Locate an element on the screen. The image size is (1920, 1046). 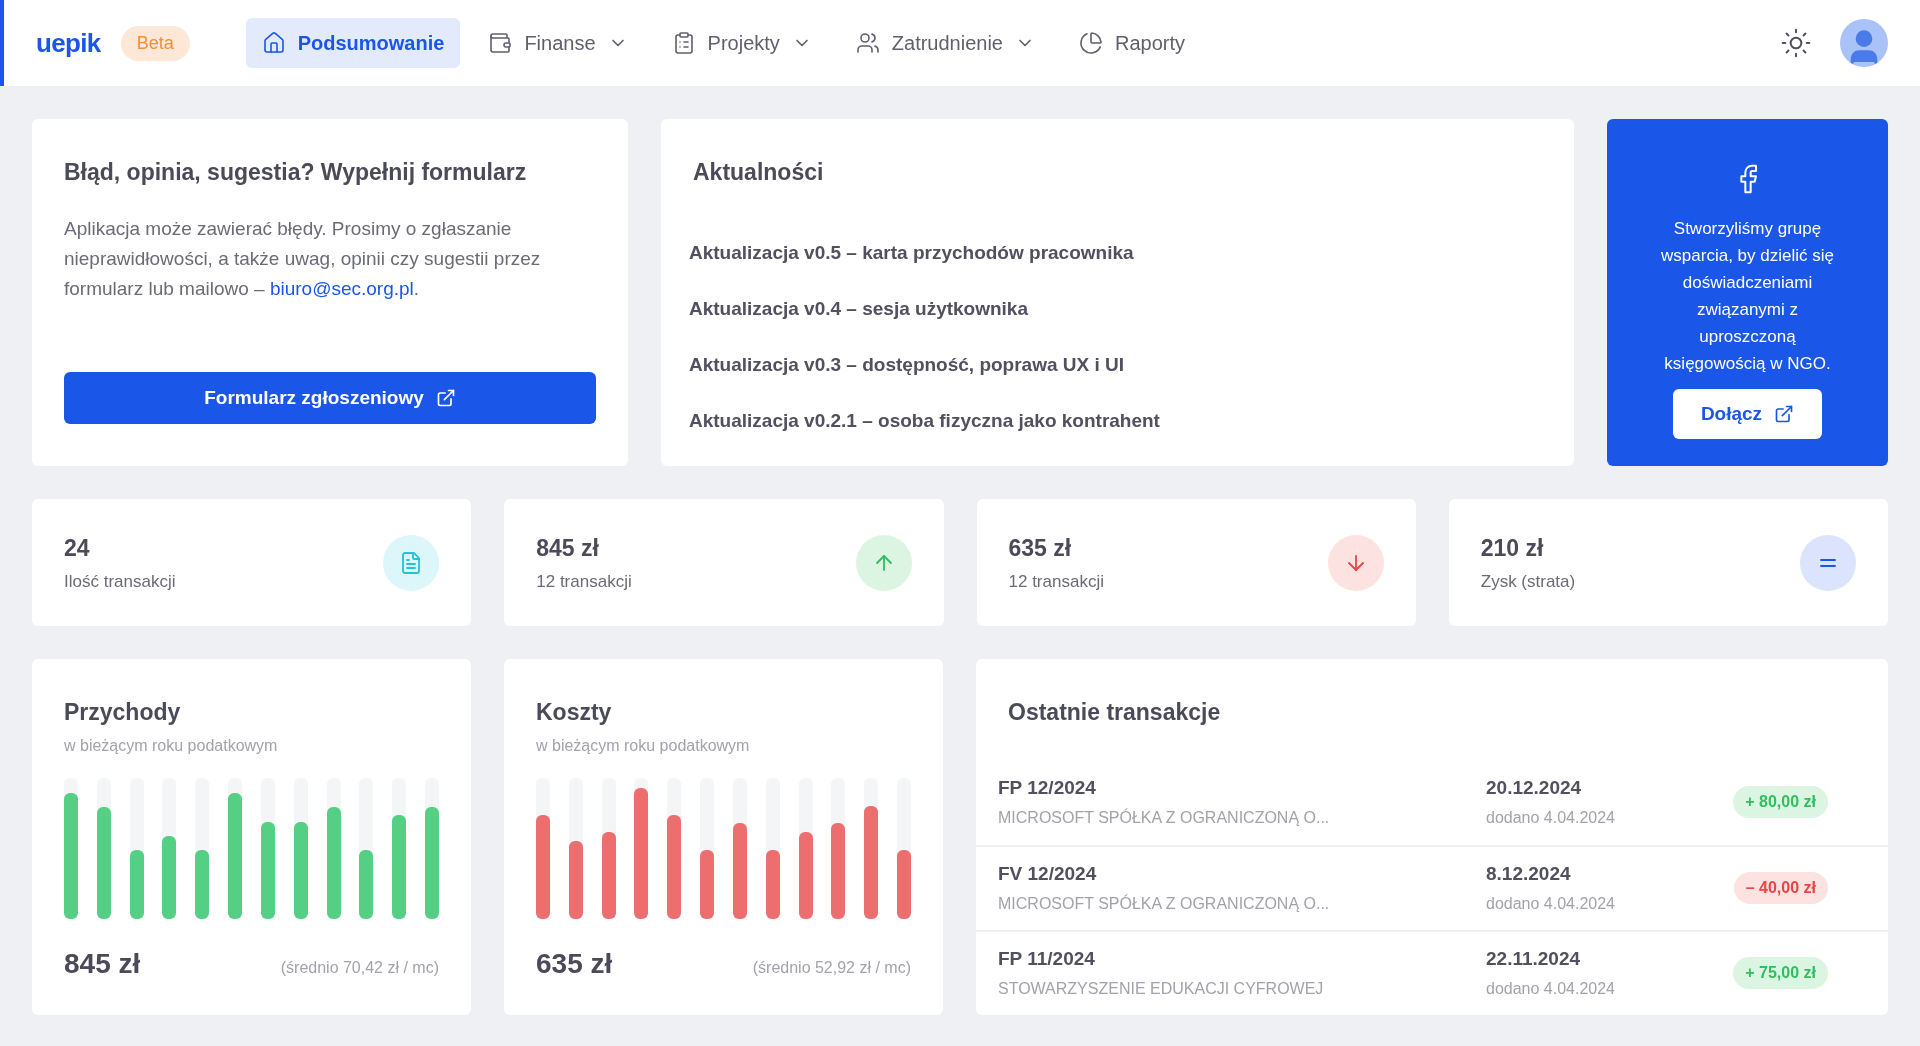
users-icon is located at coordinates (867, 43).